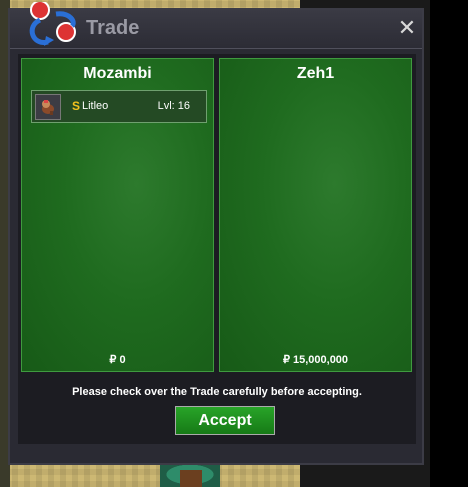 The image size is (468, 487). What do you see at coordinates (449, 243) in the screenshot?
I see `world-void` at bounding box center [449, 243].